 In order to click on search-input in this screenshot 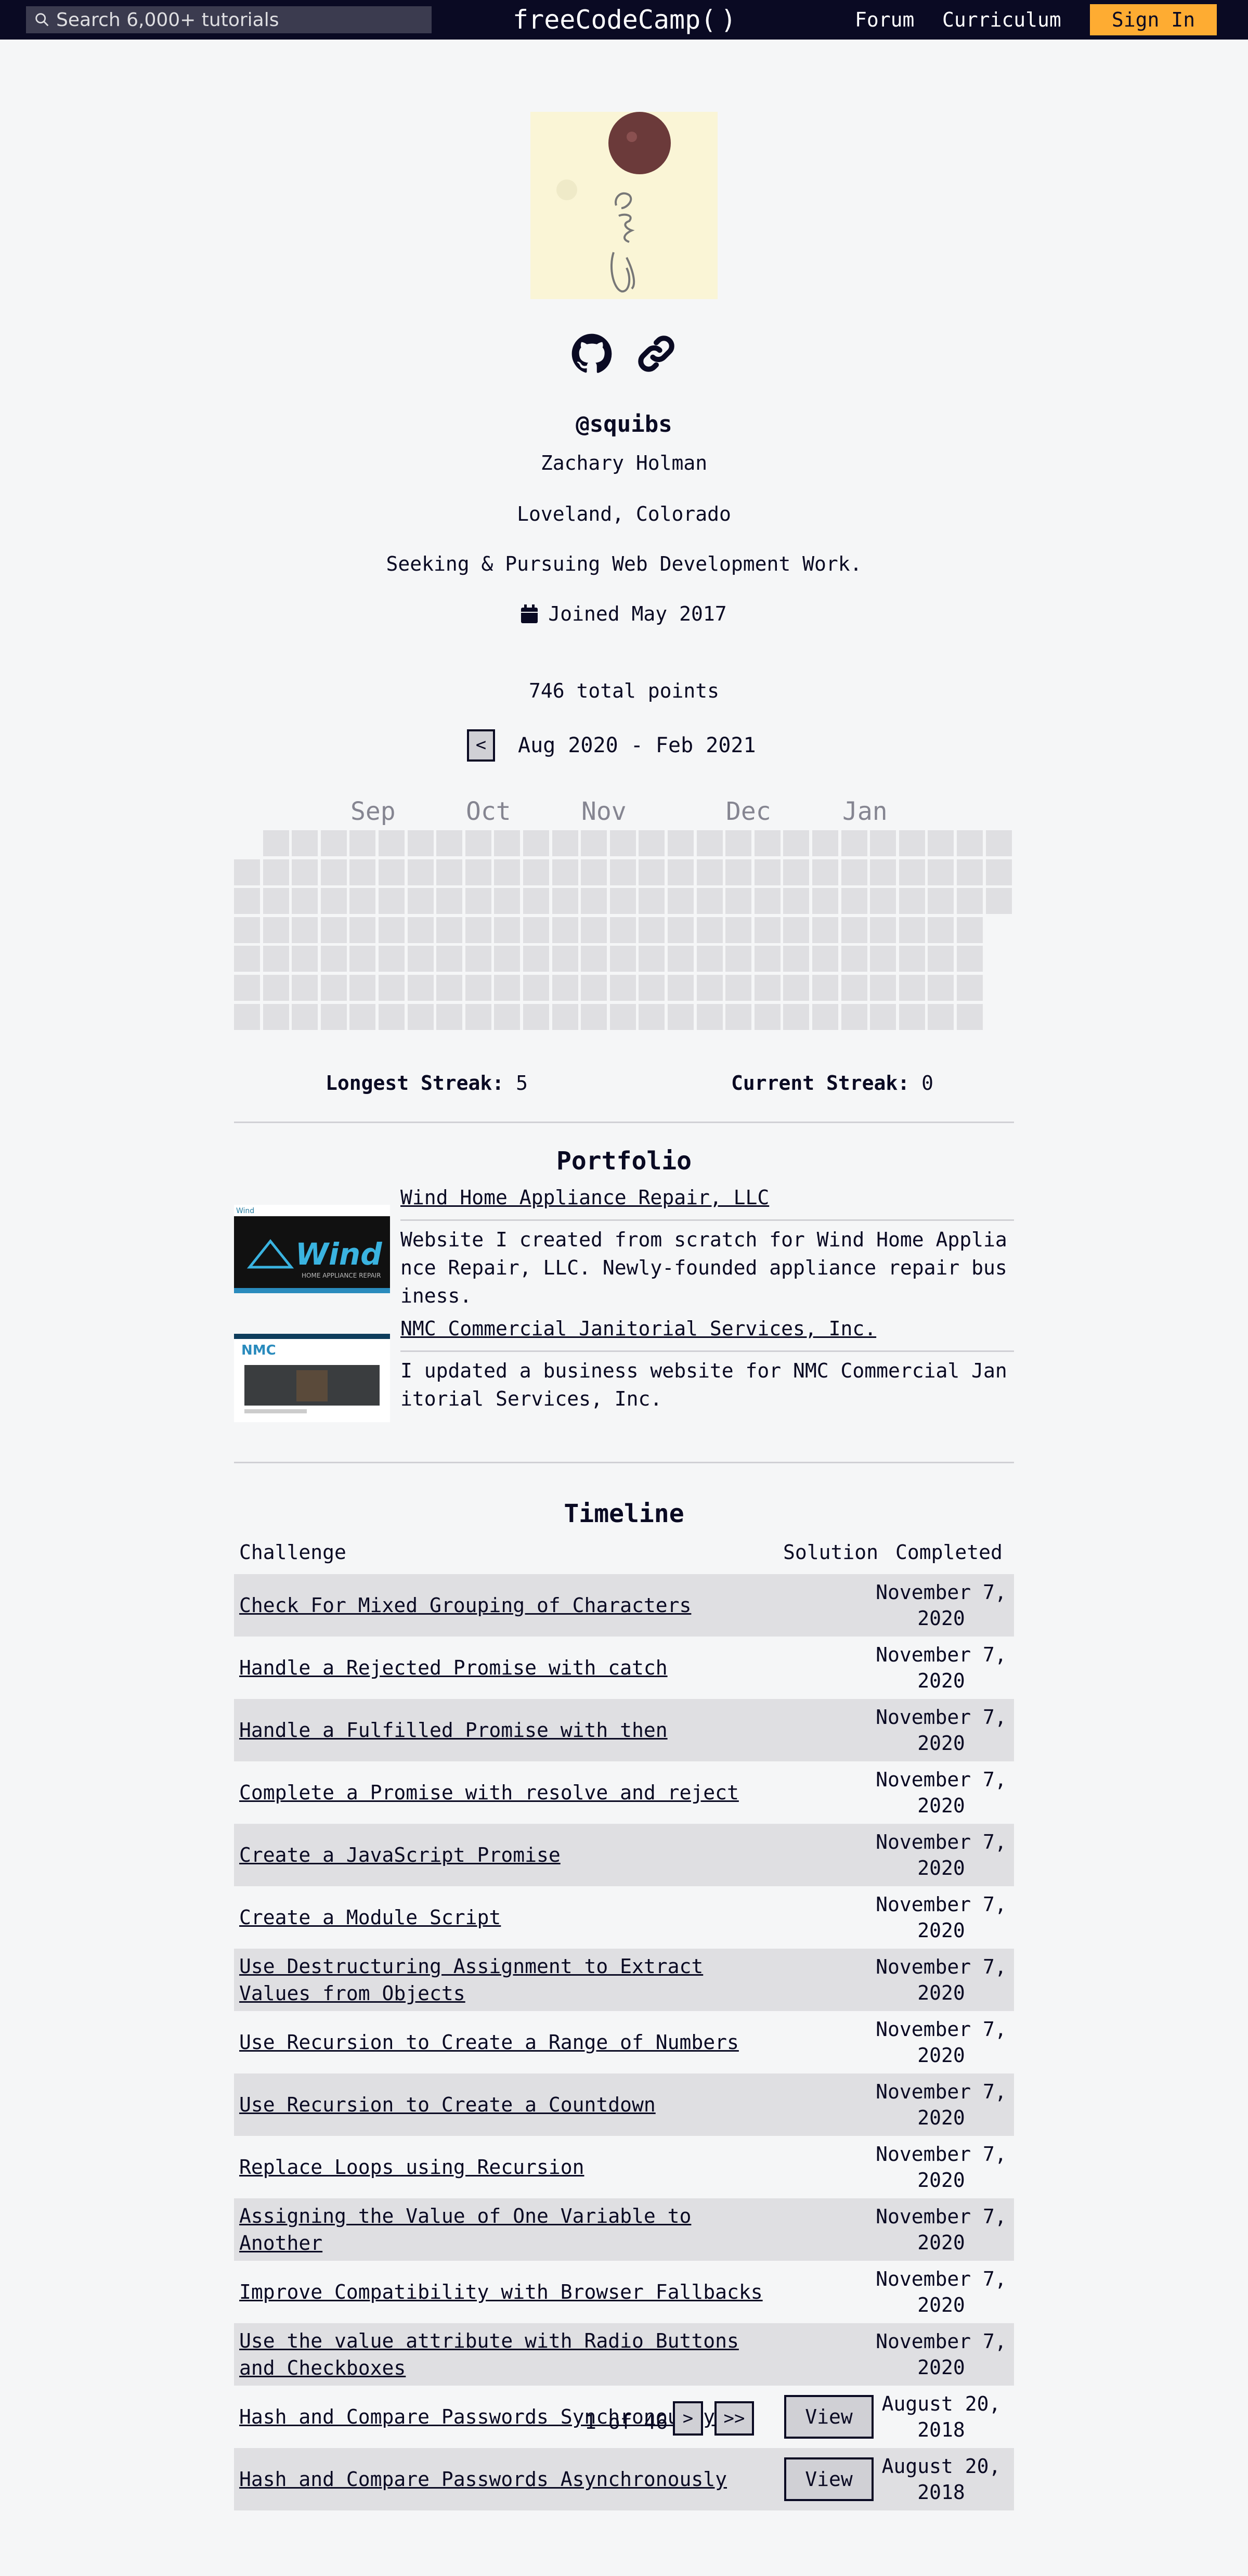, I will do `click(238, 20)`.